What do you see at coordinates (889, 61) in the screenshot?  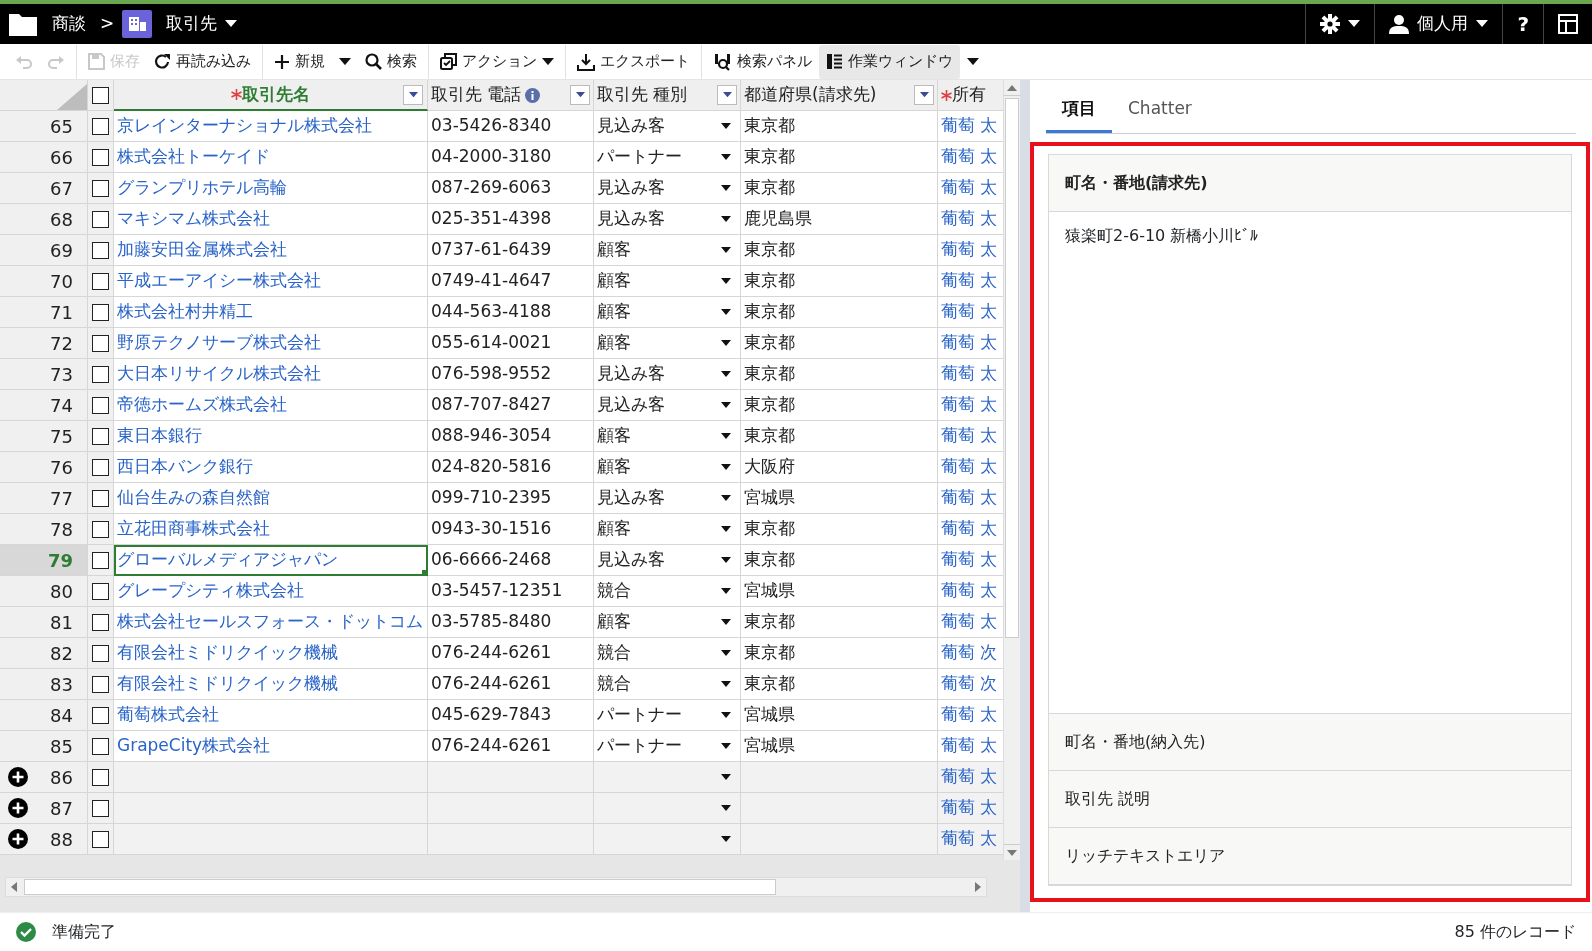 I see `work-window-button: 作業ウィンドウ` at bounding box center [889, 61].